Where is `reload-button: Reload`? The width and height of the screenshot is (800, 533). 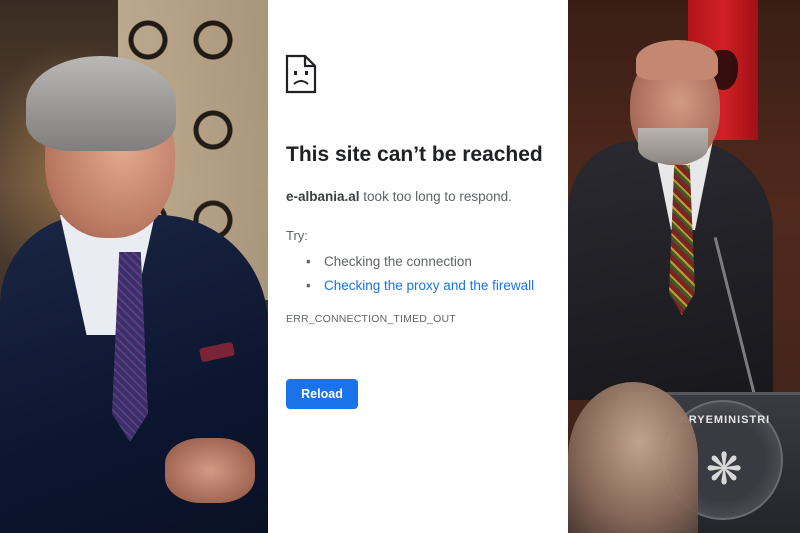
reload-button: Reload is located at coordinates (322, 394).